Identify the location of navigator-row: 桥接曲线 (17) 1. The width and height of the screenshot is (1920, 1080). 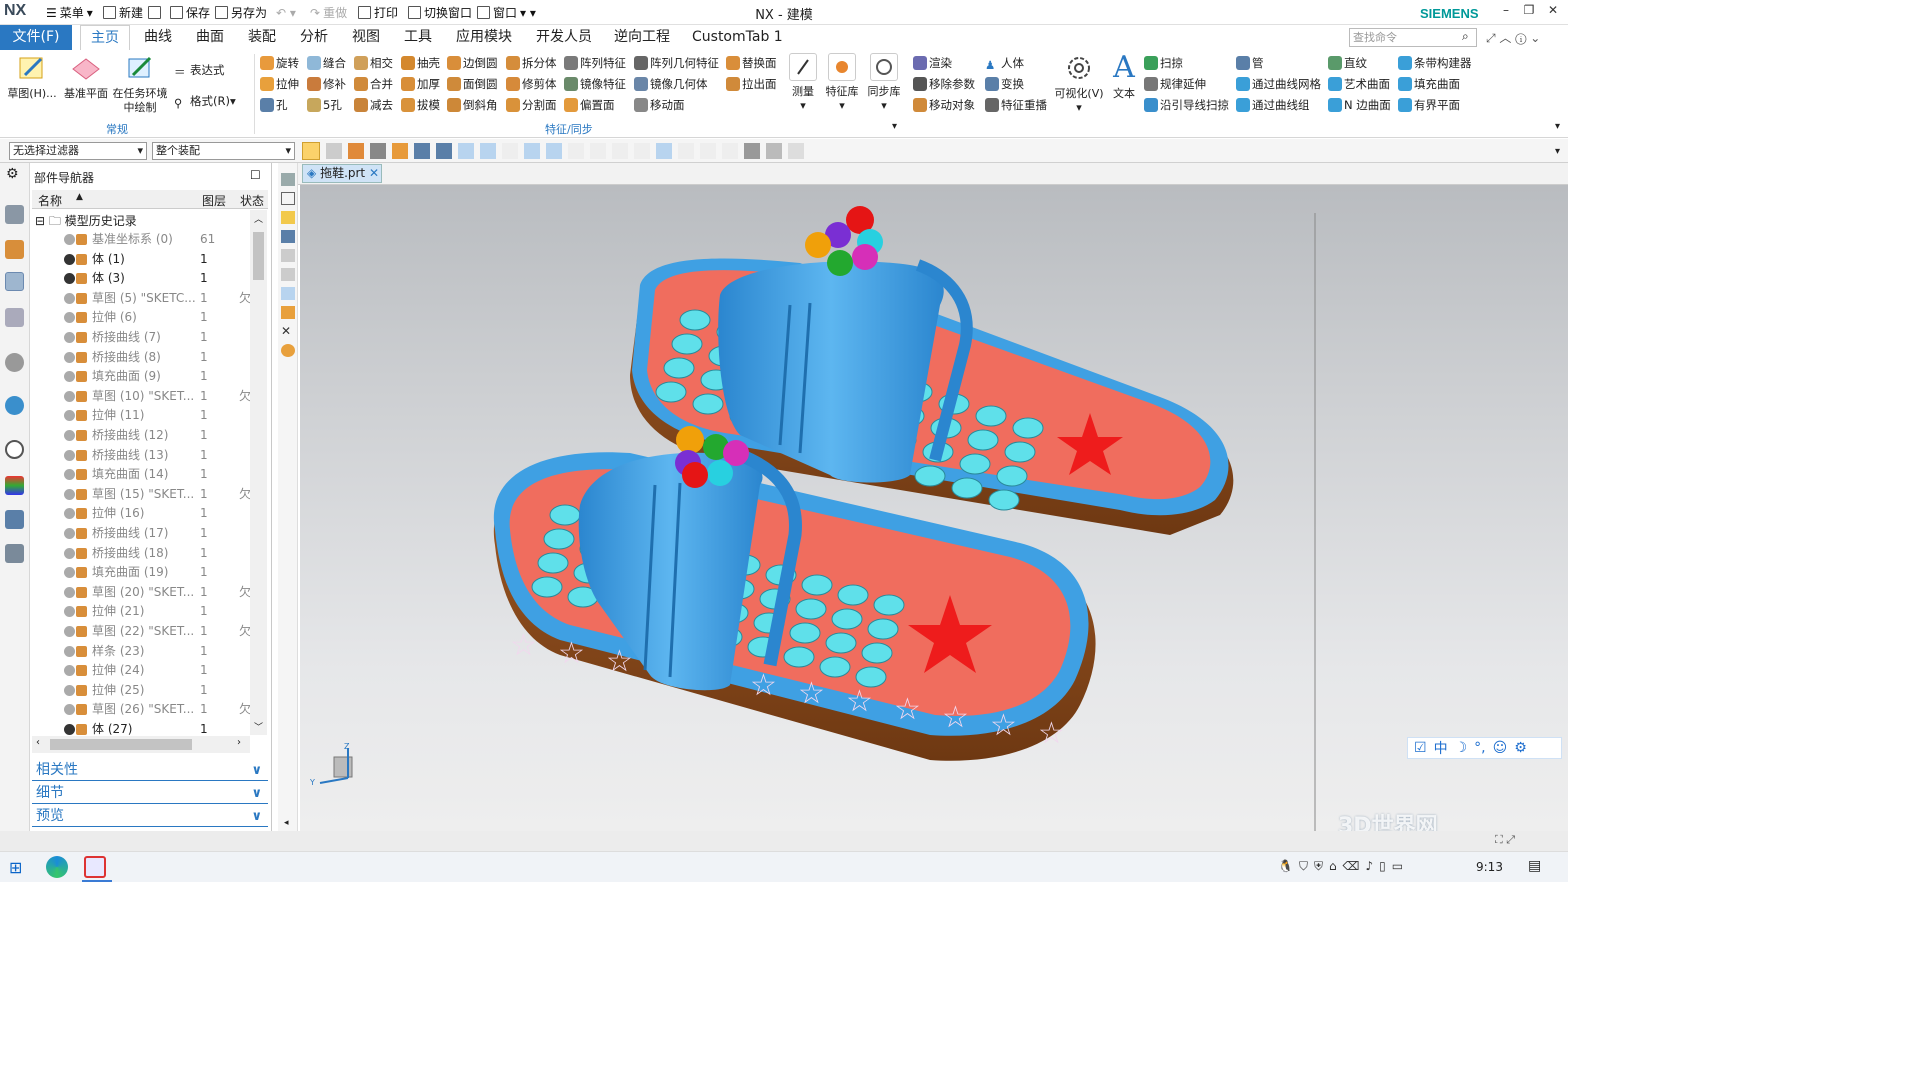
(141, 534).